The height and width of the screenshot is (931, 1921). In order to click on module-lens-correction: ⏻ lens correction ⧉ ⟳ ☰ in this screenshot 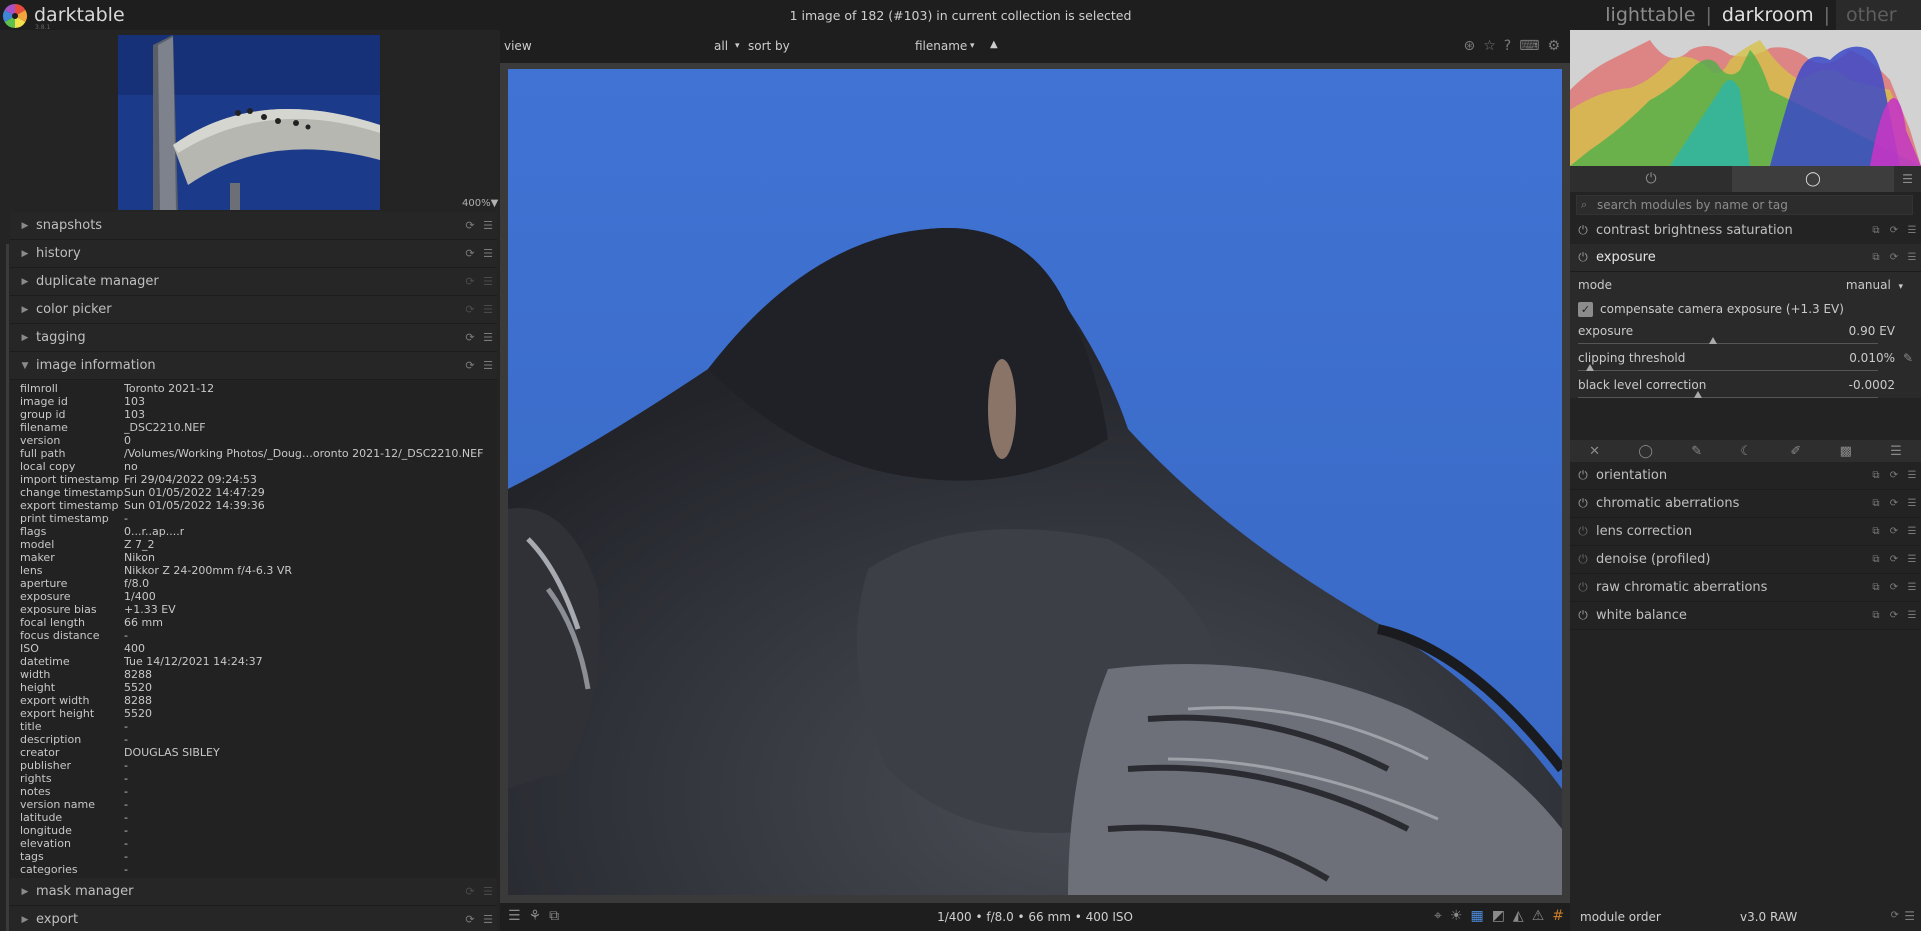, I will do `click(1745, 532)`.